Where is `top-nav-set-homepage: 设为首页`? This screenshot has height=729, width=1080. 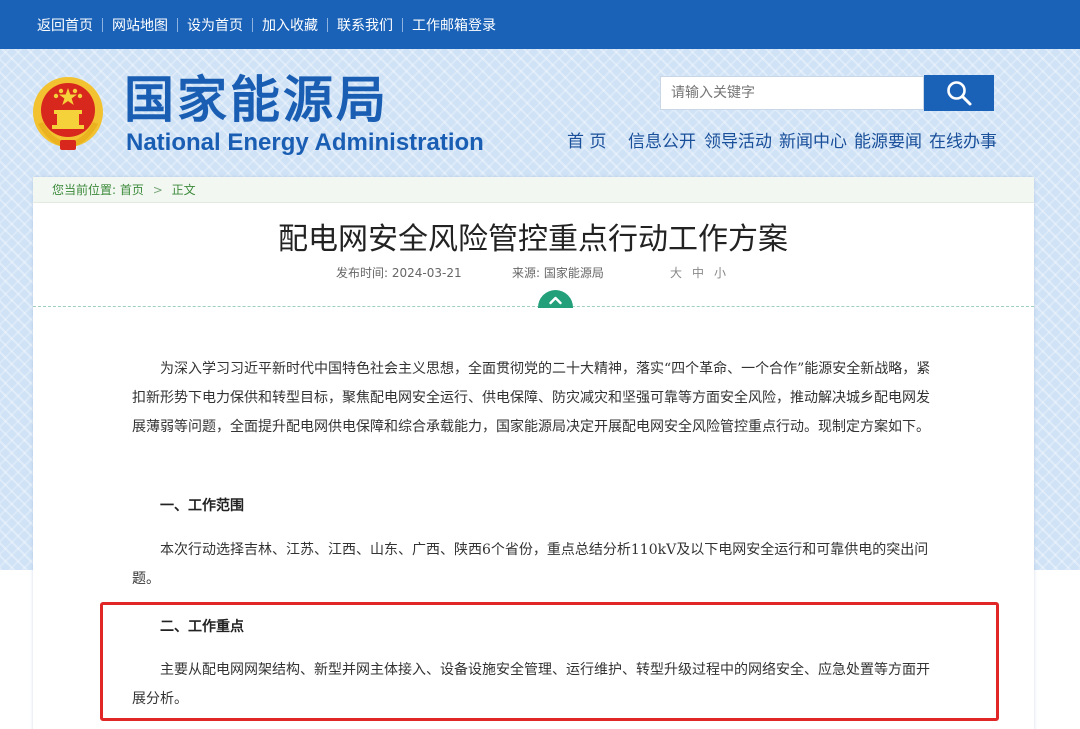
top-nav-set-homepage: 设为首页 is located at coordinates (215, 25).